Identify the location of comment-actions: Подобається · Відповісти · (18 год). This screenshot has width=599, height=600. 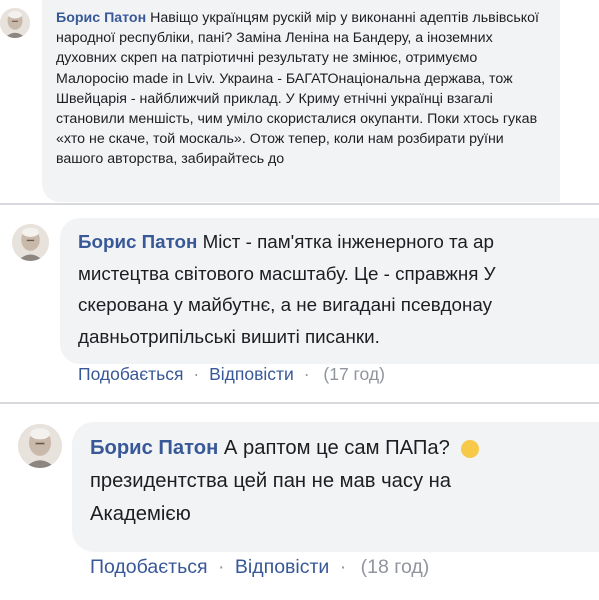
(259, 567).